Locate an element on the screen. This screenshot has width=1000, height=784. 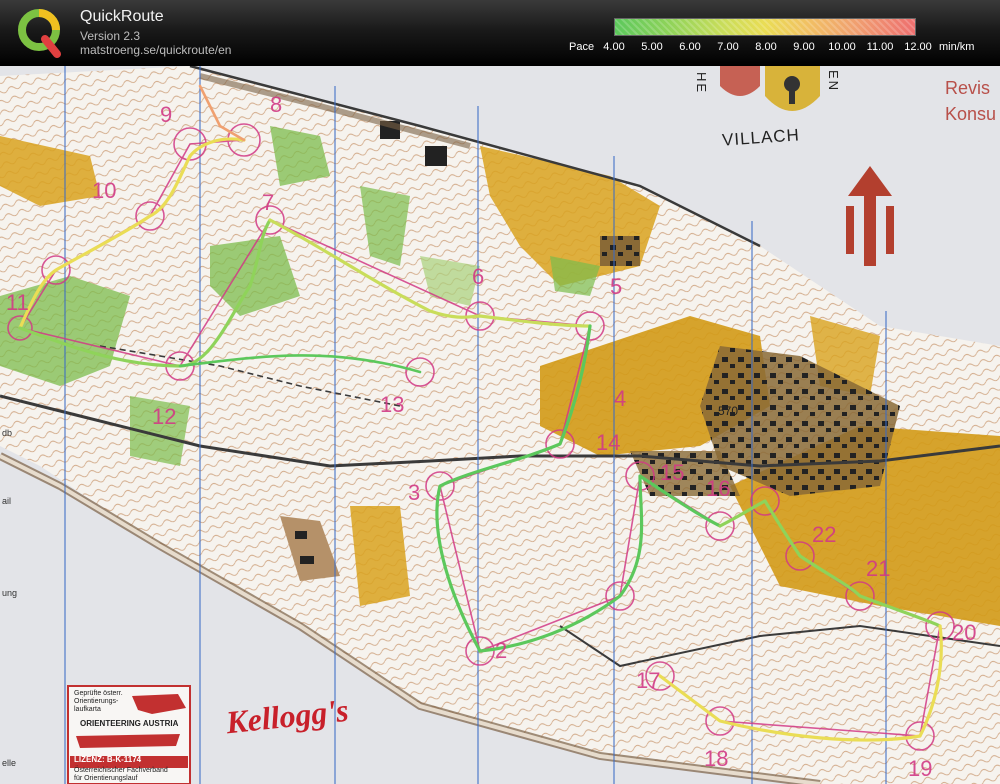
pace-tick: 9.00 is located at coordinates (804, 47).